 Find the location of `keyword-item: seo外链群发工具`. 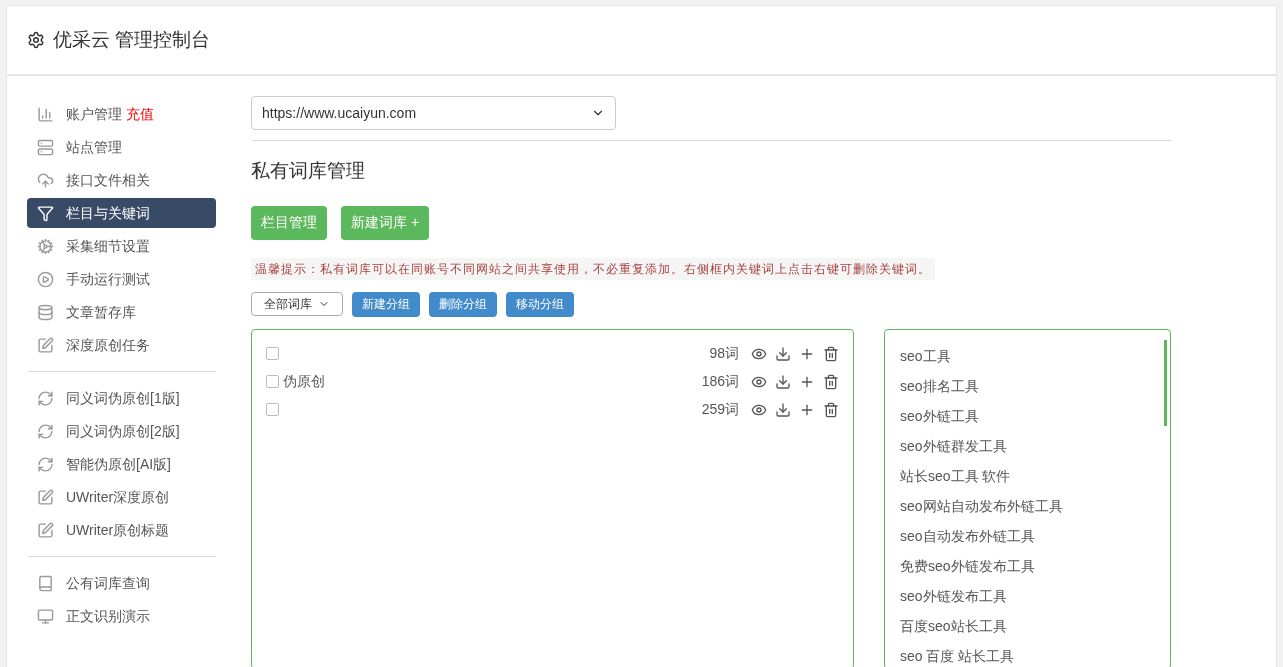

keyword-item: seo外链群发工具 is located at coordinates (1027, 446).